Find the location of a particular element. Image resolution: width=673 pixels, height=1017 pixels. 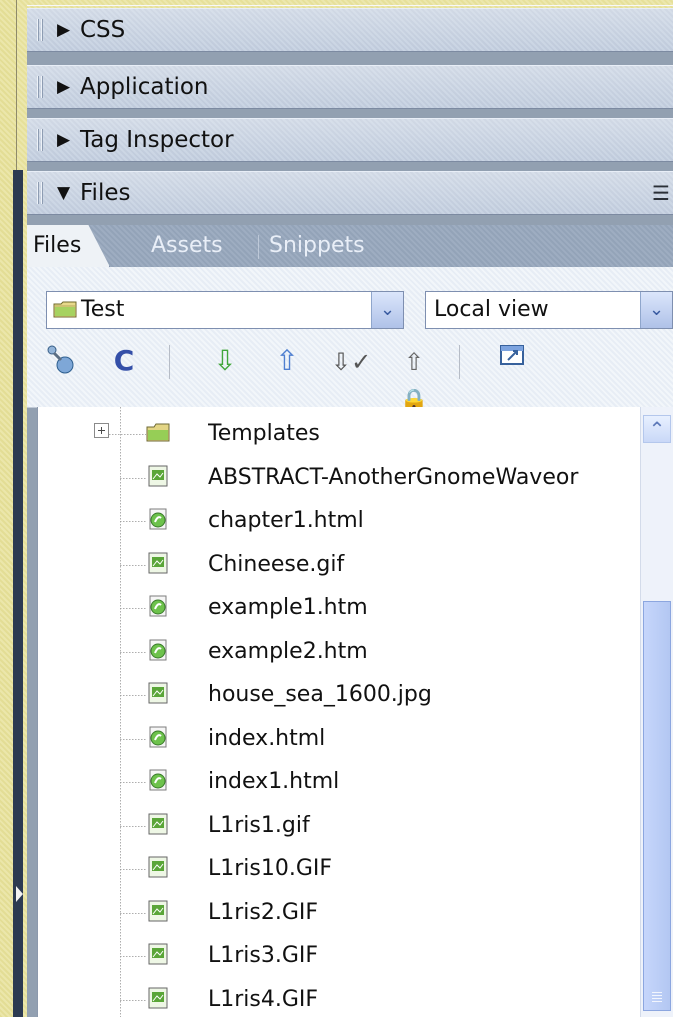

tab-label: Files is located at coordinates (57, 245).